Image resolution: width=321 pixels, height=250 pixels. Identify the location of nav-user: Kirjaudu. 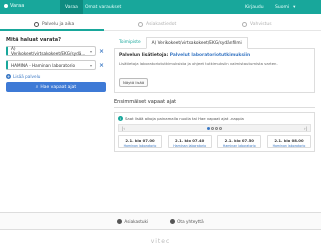
(254, 7).